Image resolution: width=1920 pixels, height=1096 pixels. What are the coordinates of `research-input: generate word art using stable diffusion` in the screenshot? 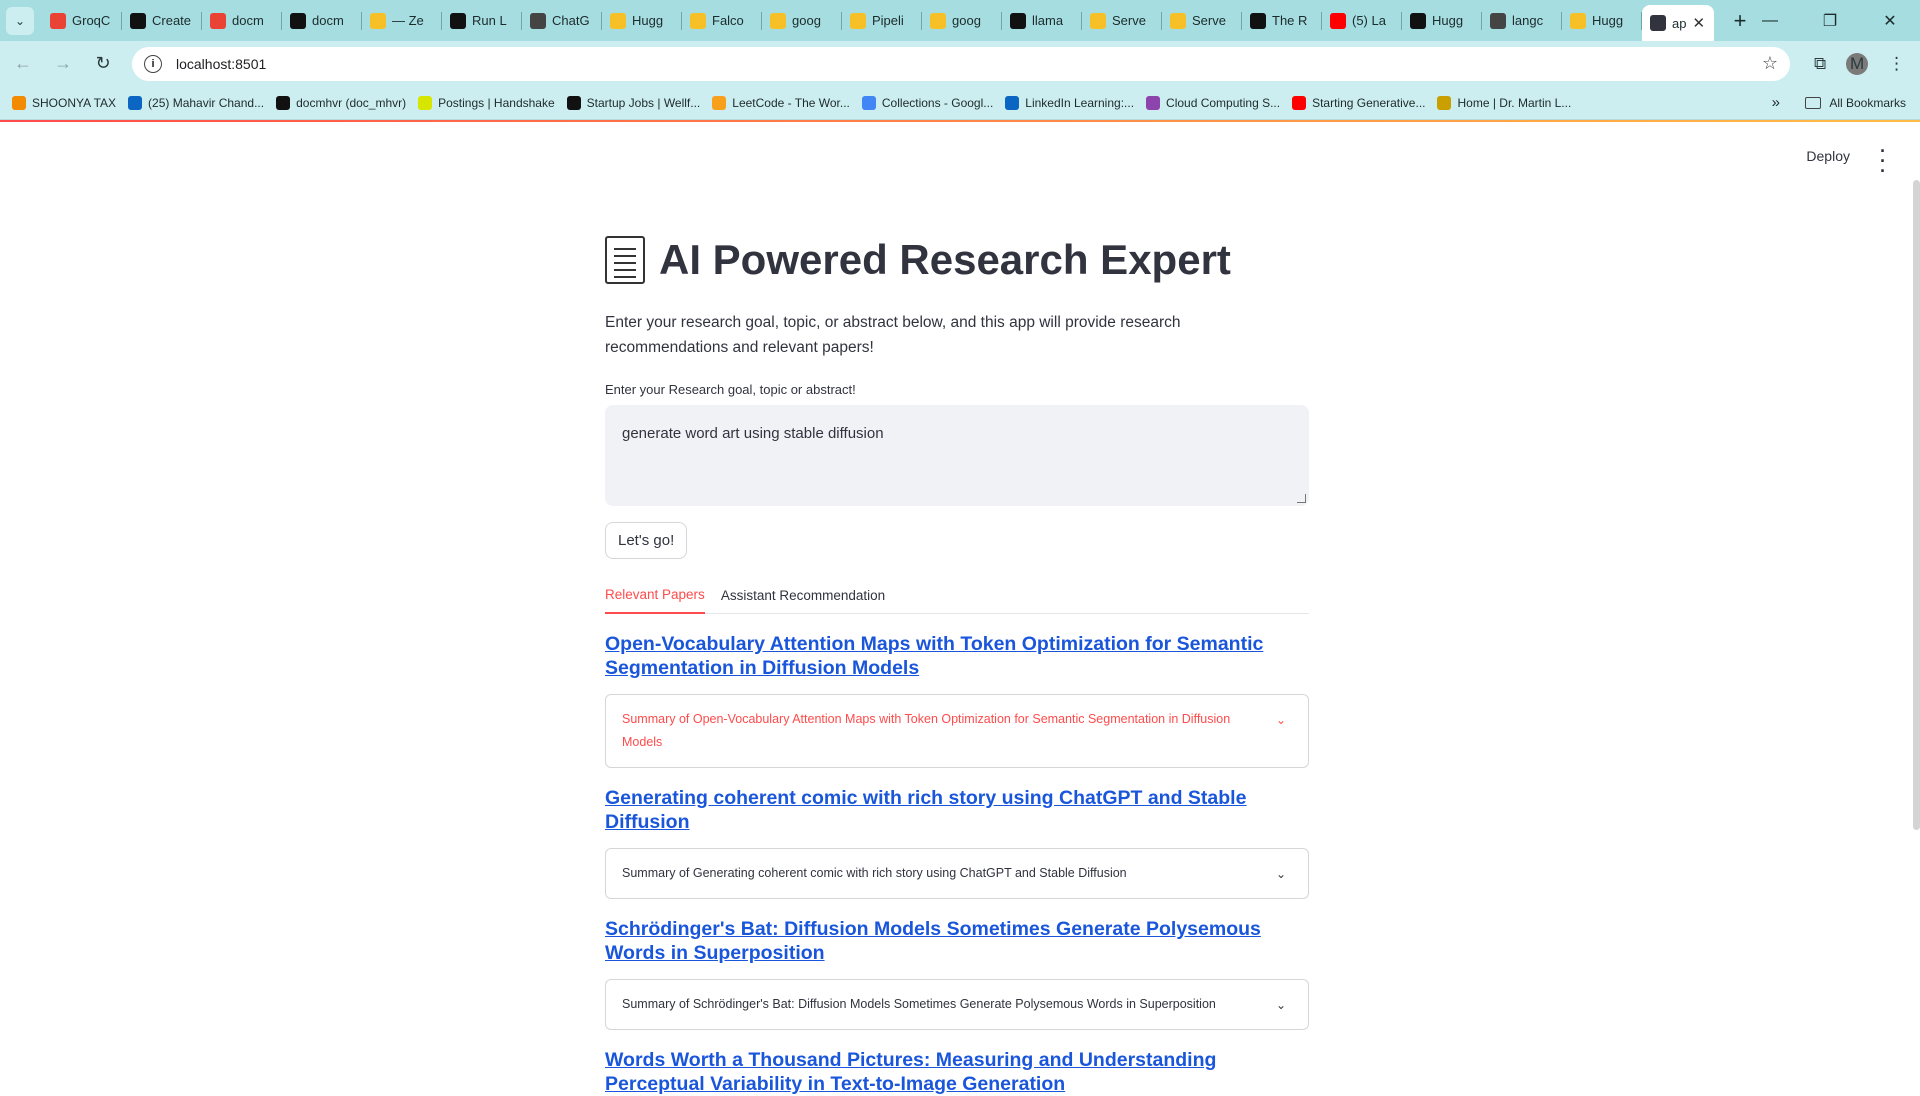 It's located at (957, 455).